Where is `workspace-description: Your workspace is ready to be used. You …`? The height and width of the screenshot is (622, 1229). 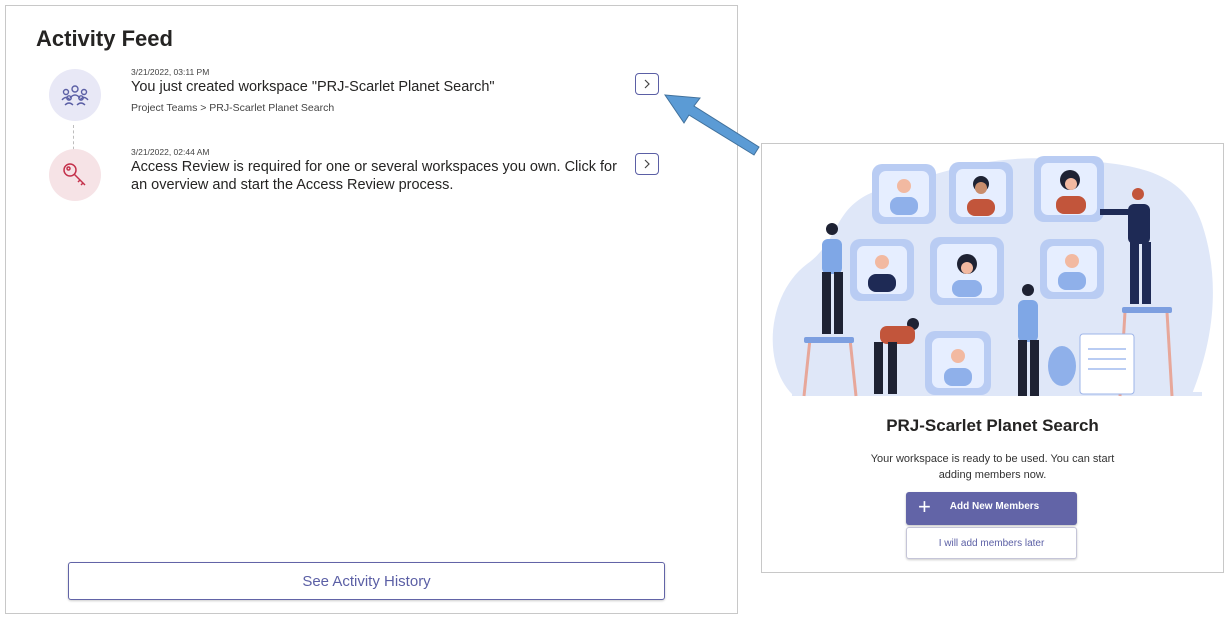 workspace-description: Your workspace is ready to be used. You … is located at coordinates (992, 467).